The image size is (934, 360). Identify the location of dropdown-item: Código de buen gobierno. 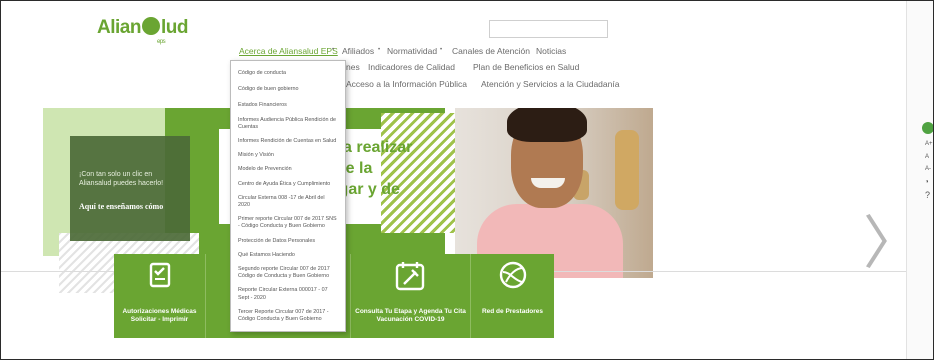
(288, 89).